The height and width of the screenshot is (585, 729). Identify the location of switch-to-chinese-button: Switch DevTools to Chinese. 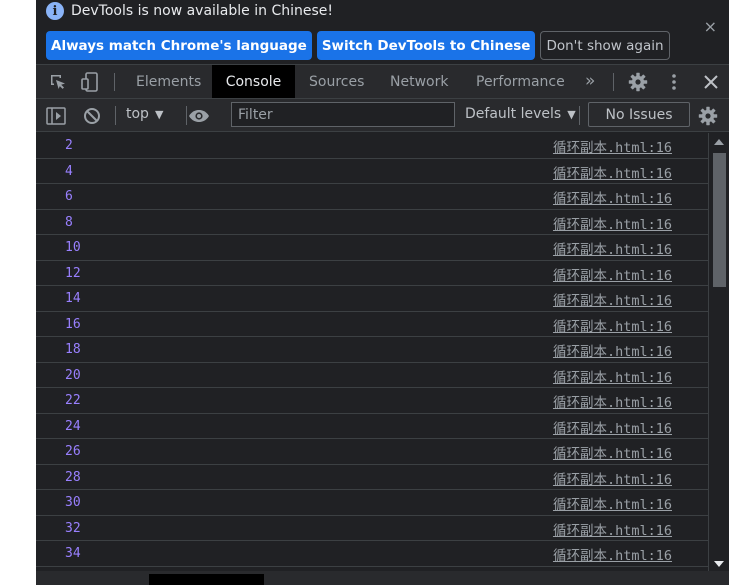
(426, 45).